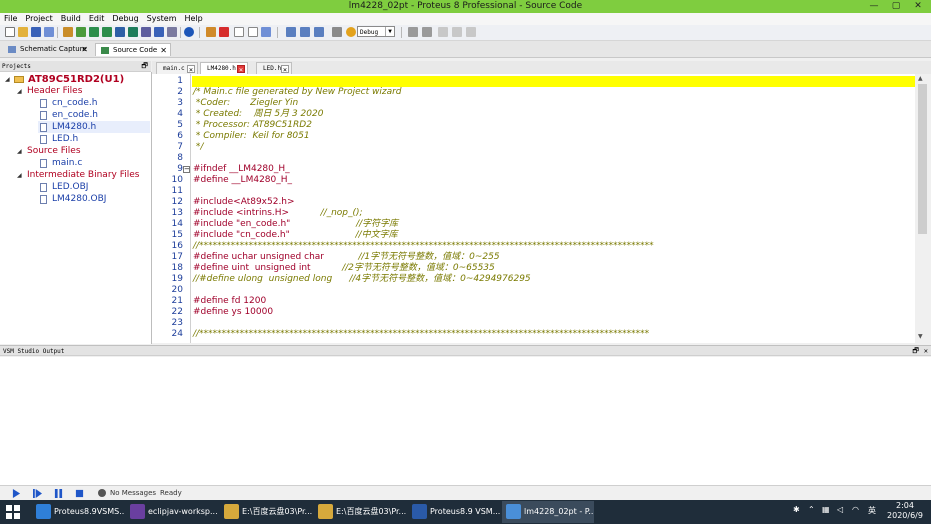 The image size is (931, 524). Describe the element at coordinates (177, 68) in the screenshot. I see `editor-tab-main-c: main.c ×` at that location.